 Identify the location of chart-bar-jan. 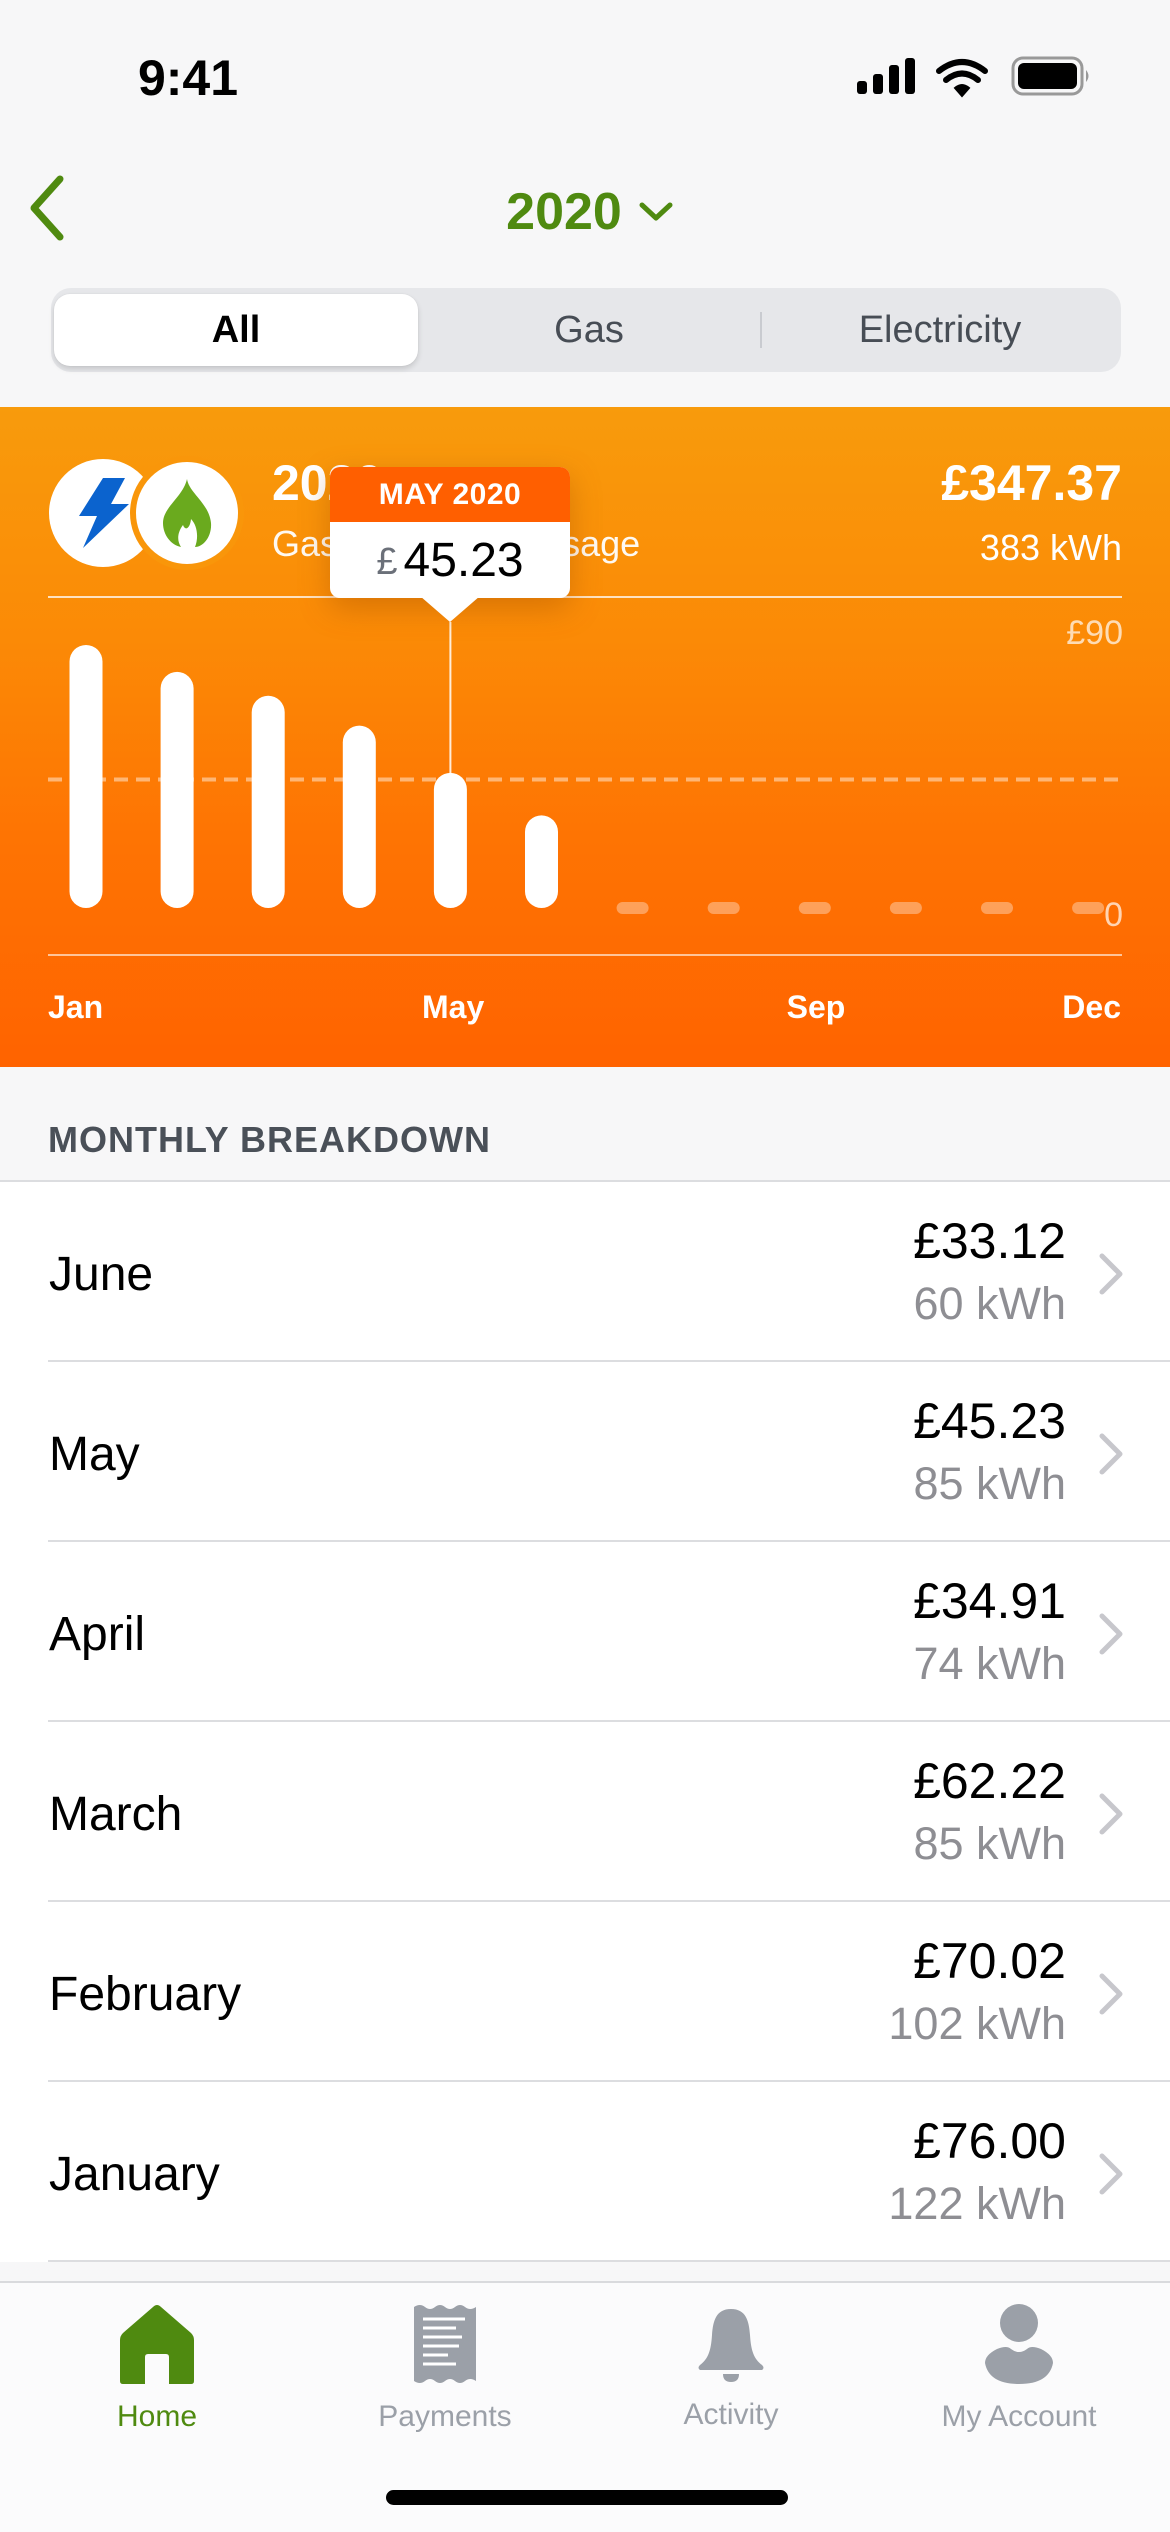
(86, 776).